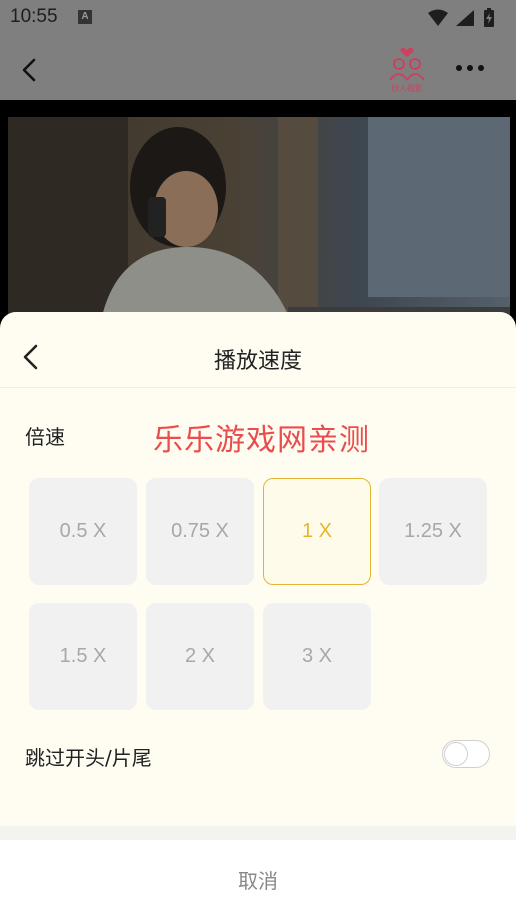  I want to click on speed-label: 倍速, so click(45, 437).